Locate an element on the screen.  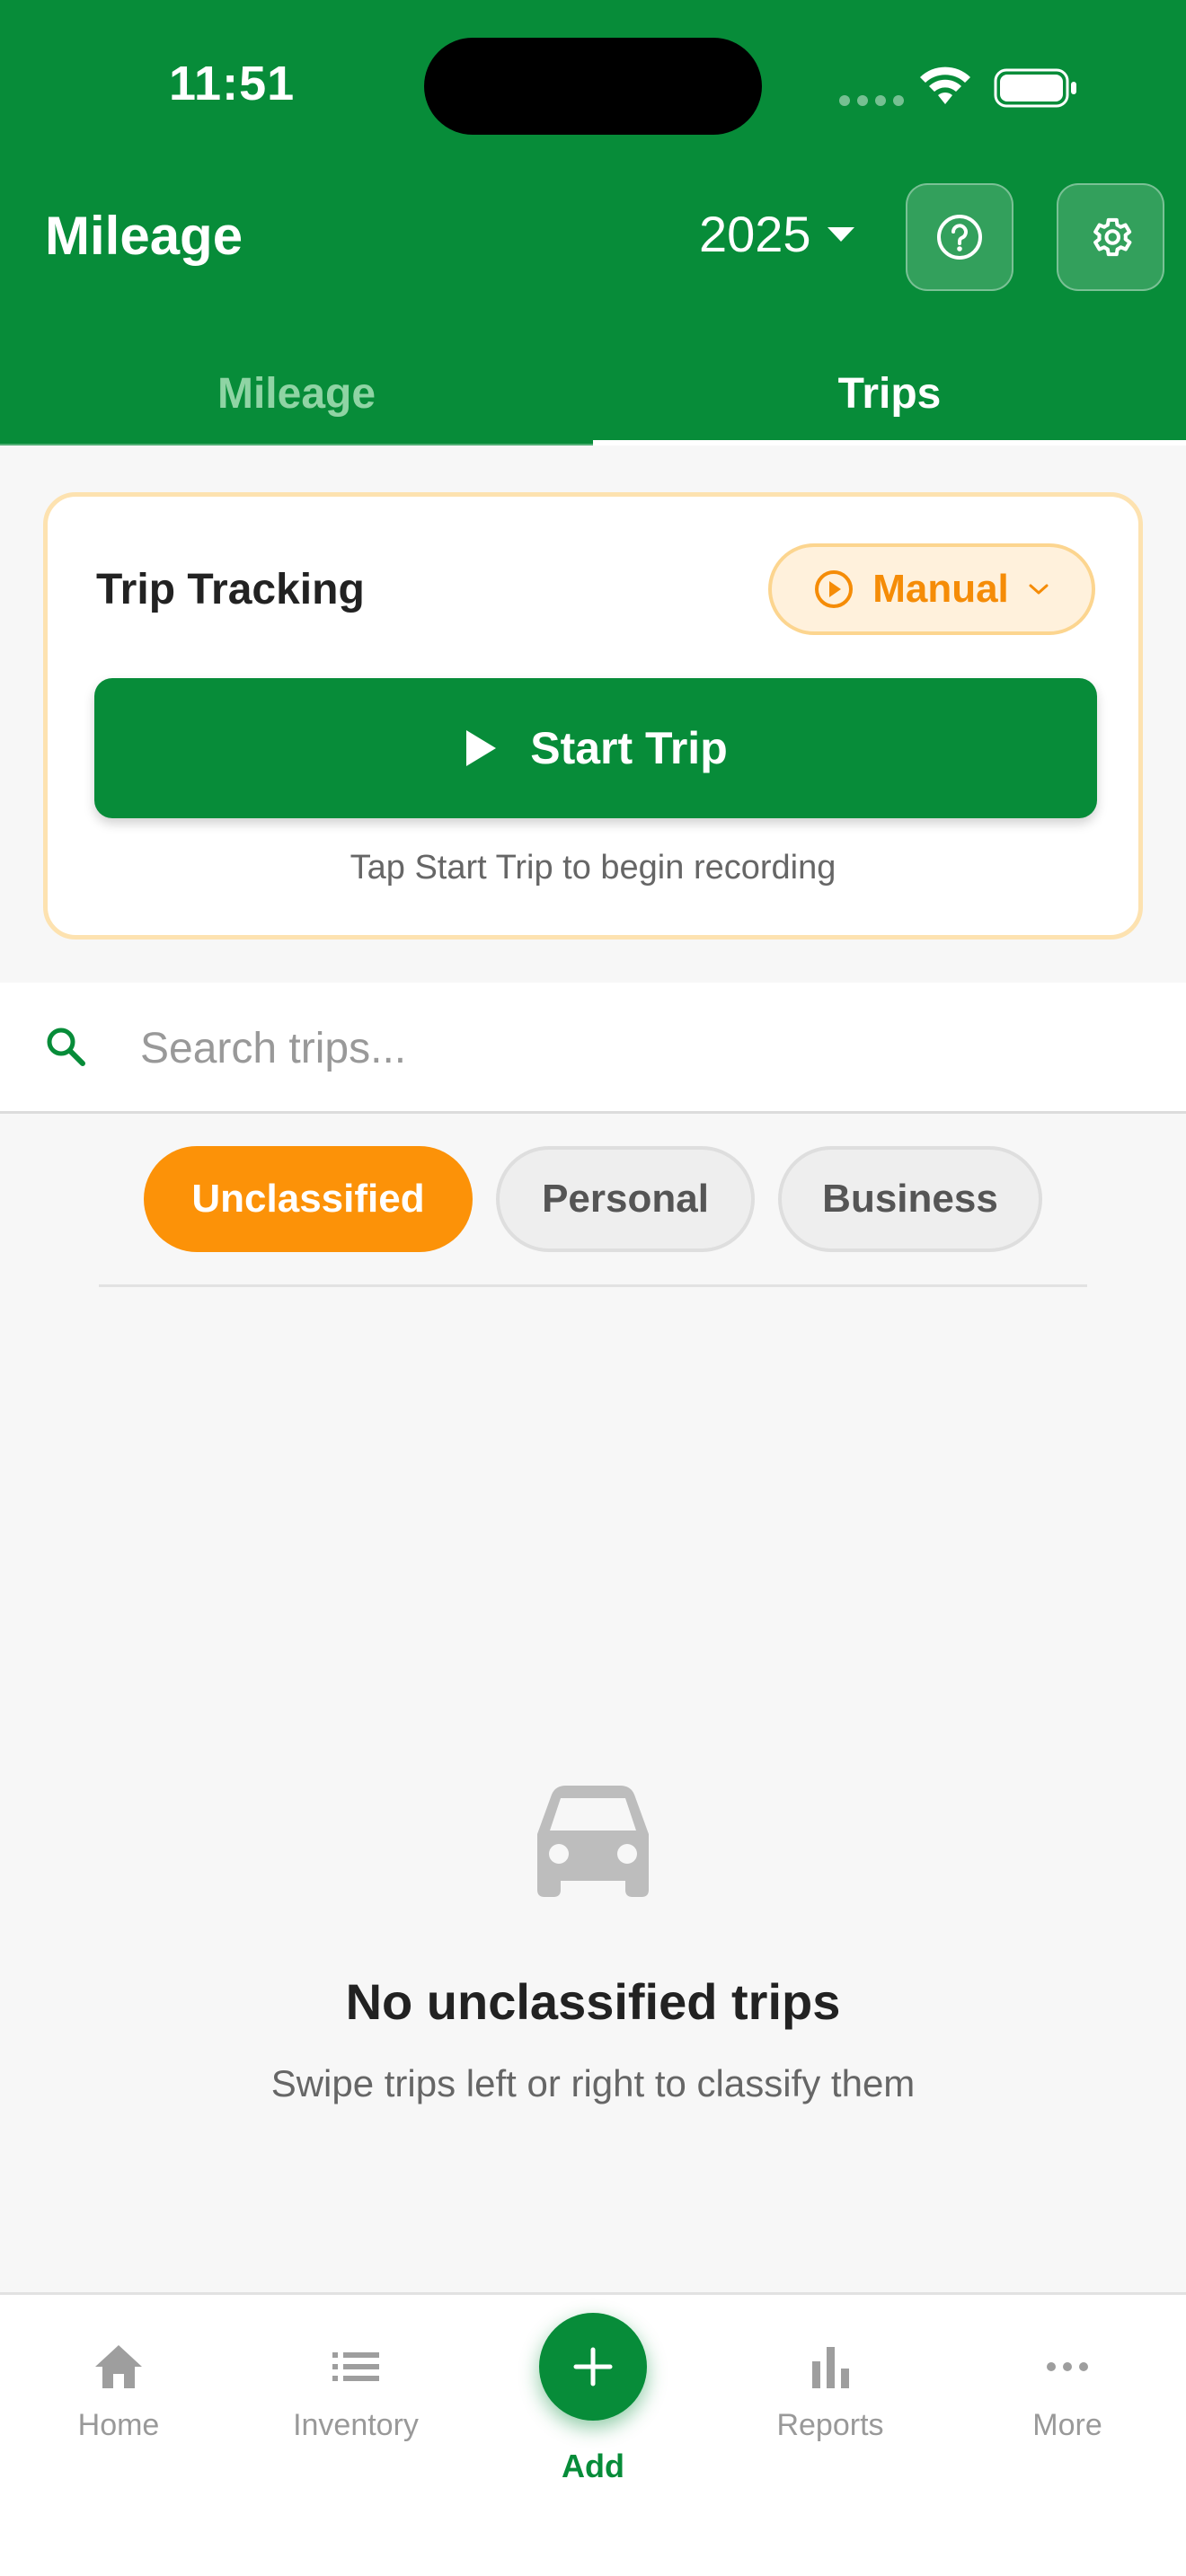
nav-label-inventory: Inventory is located at coordinates (356, 2425).